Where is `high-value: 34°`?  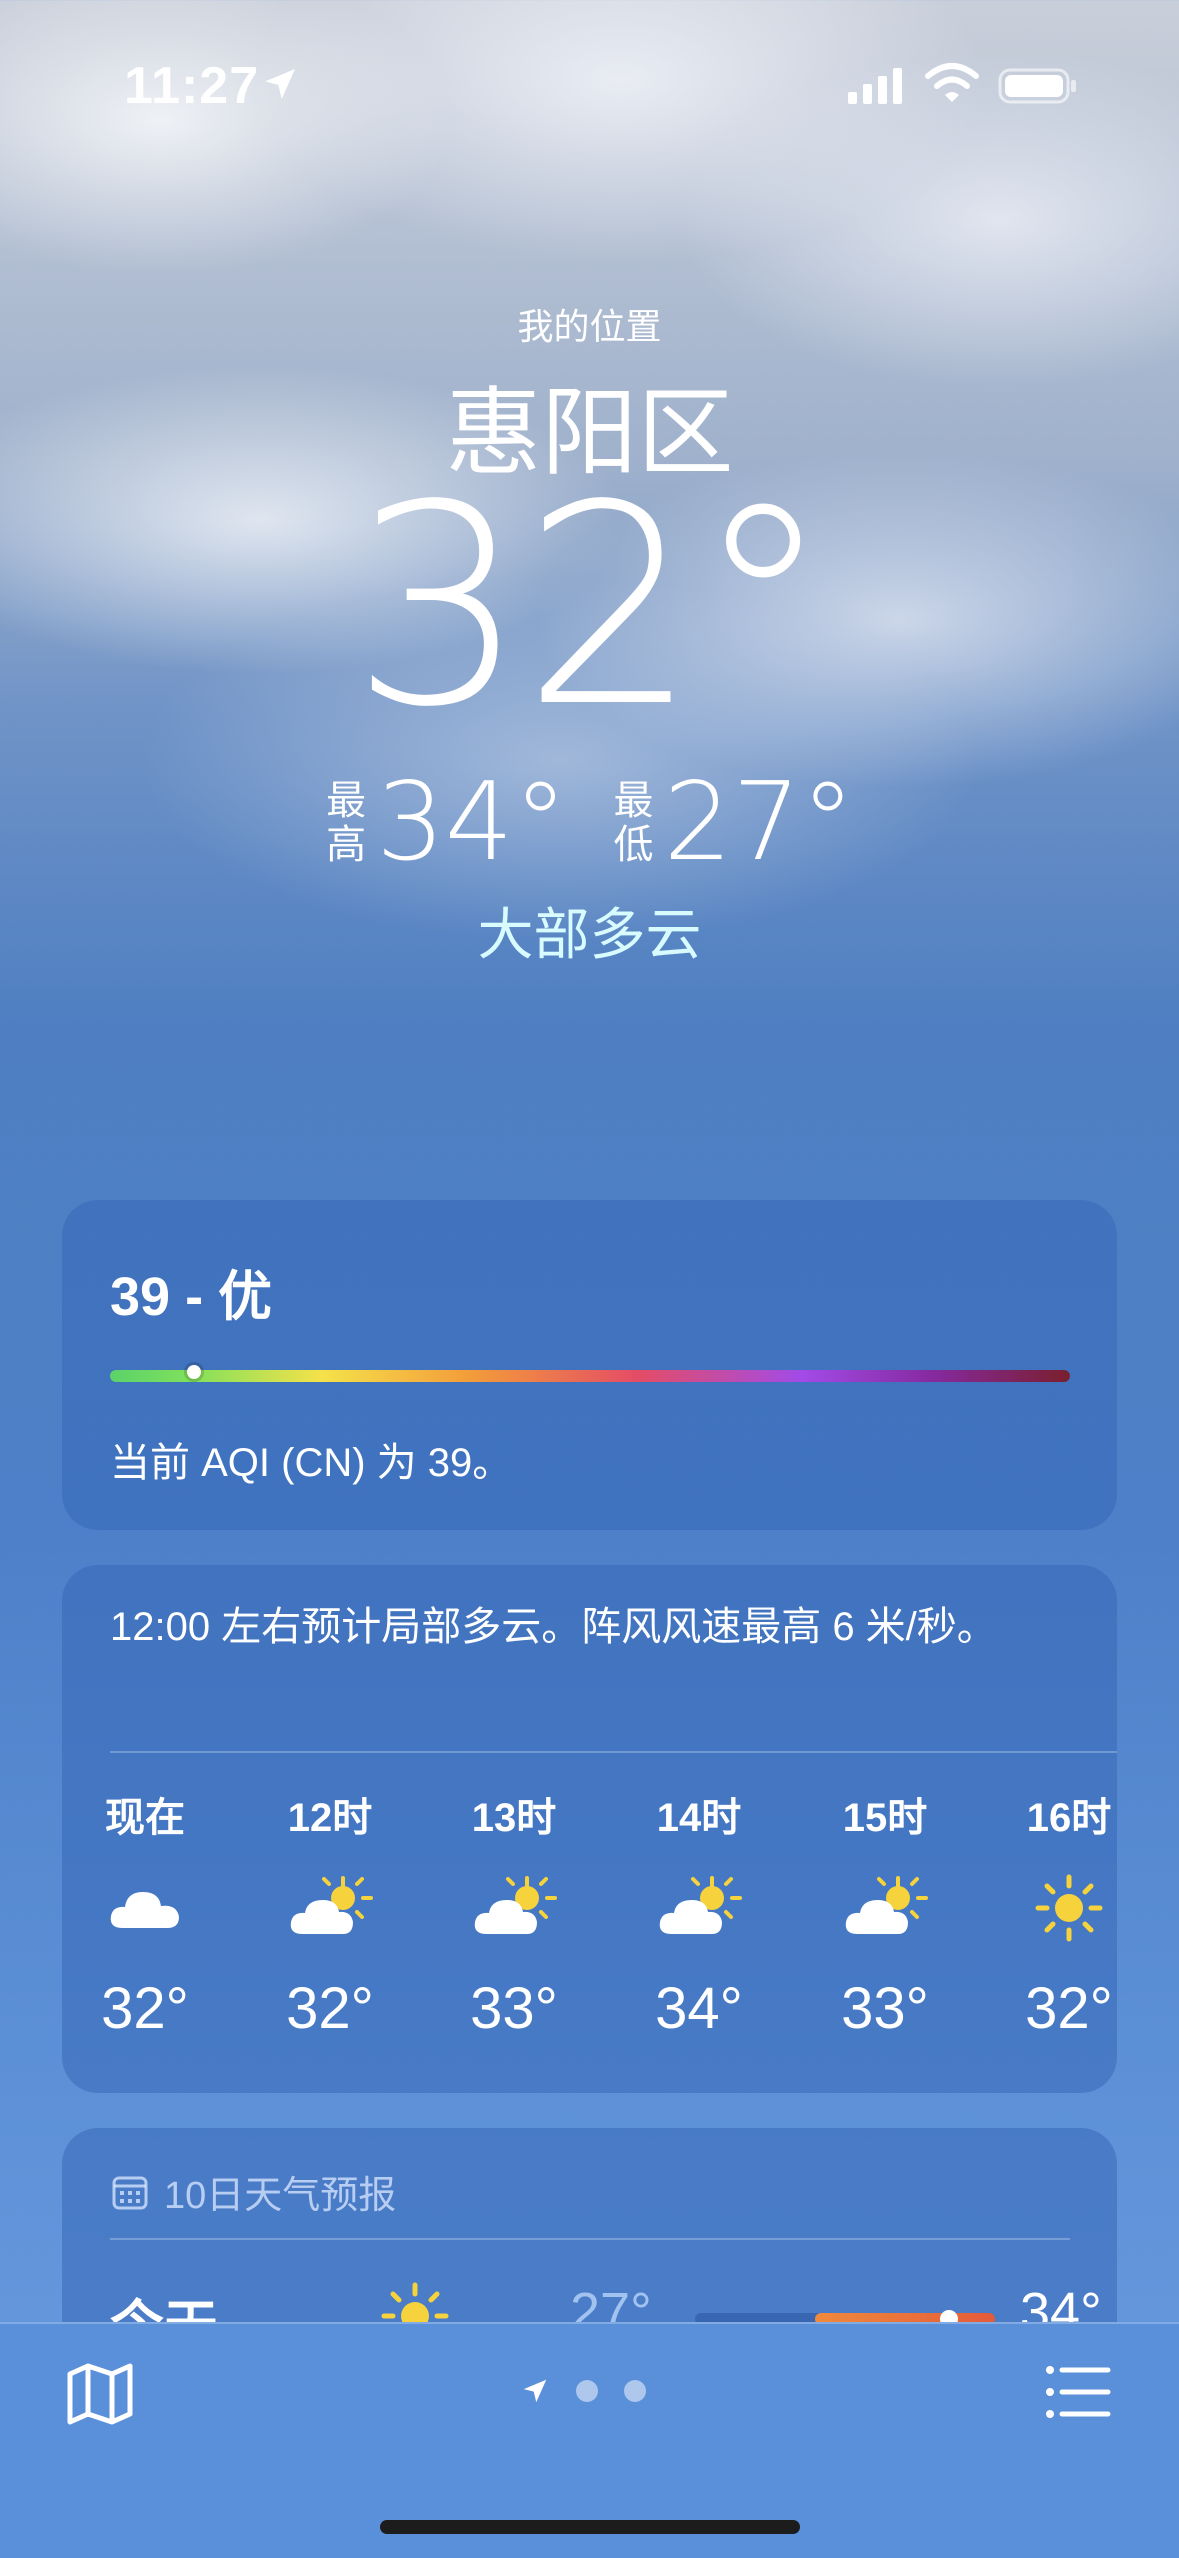 high-value: 34° is located at coordinates (472, 822).